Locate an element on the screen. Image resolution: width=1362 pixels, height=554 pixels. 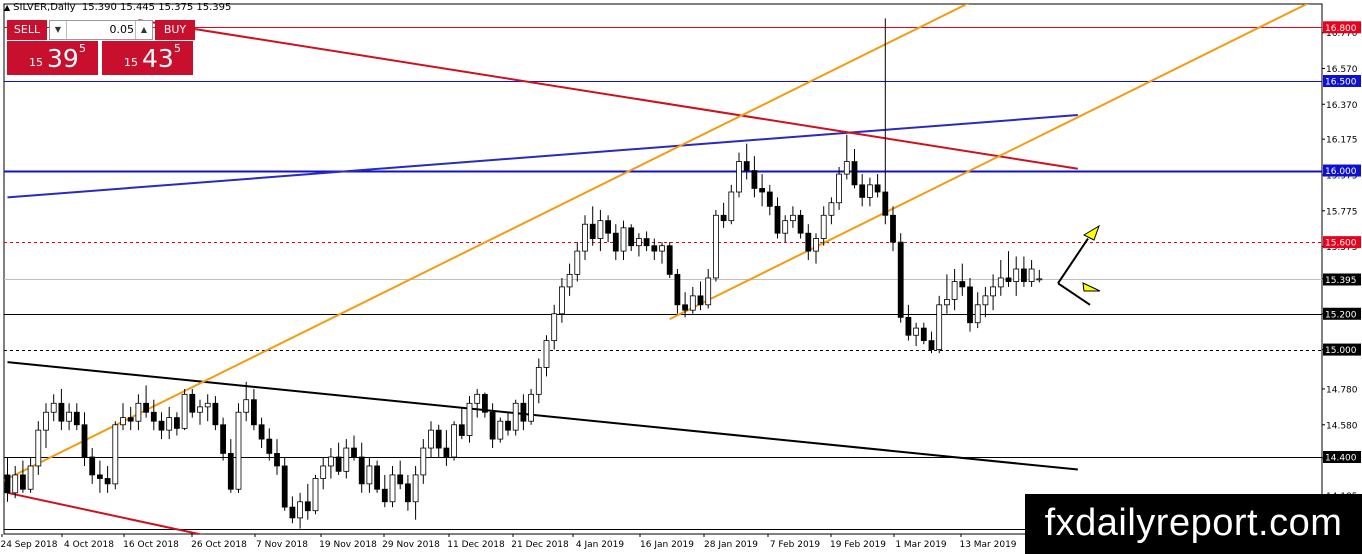
level-label-15.000: 15.000 is located at coordinates (1341, 351).